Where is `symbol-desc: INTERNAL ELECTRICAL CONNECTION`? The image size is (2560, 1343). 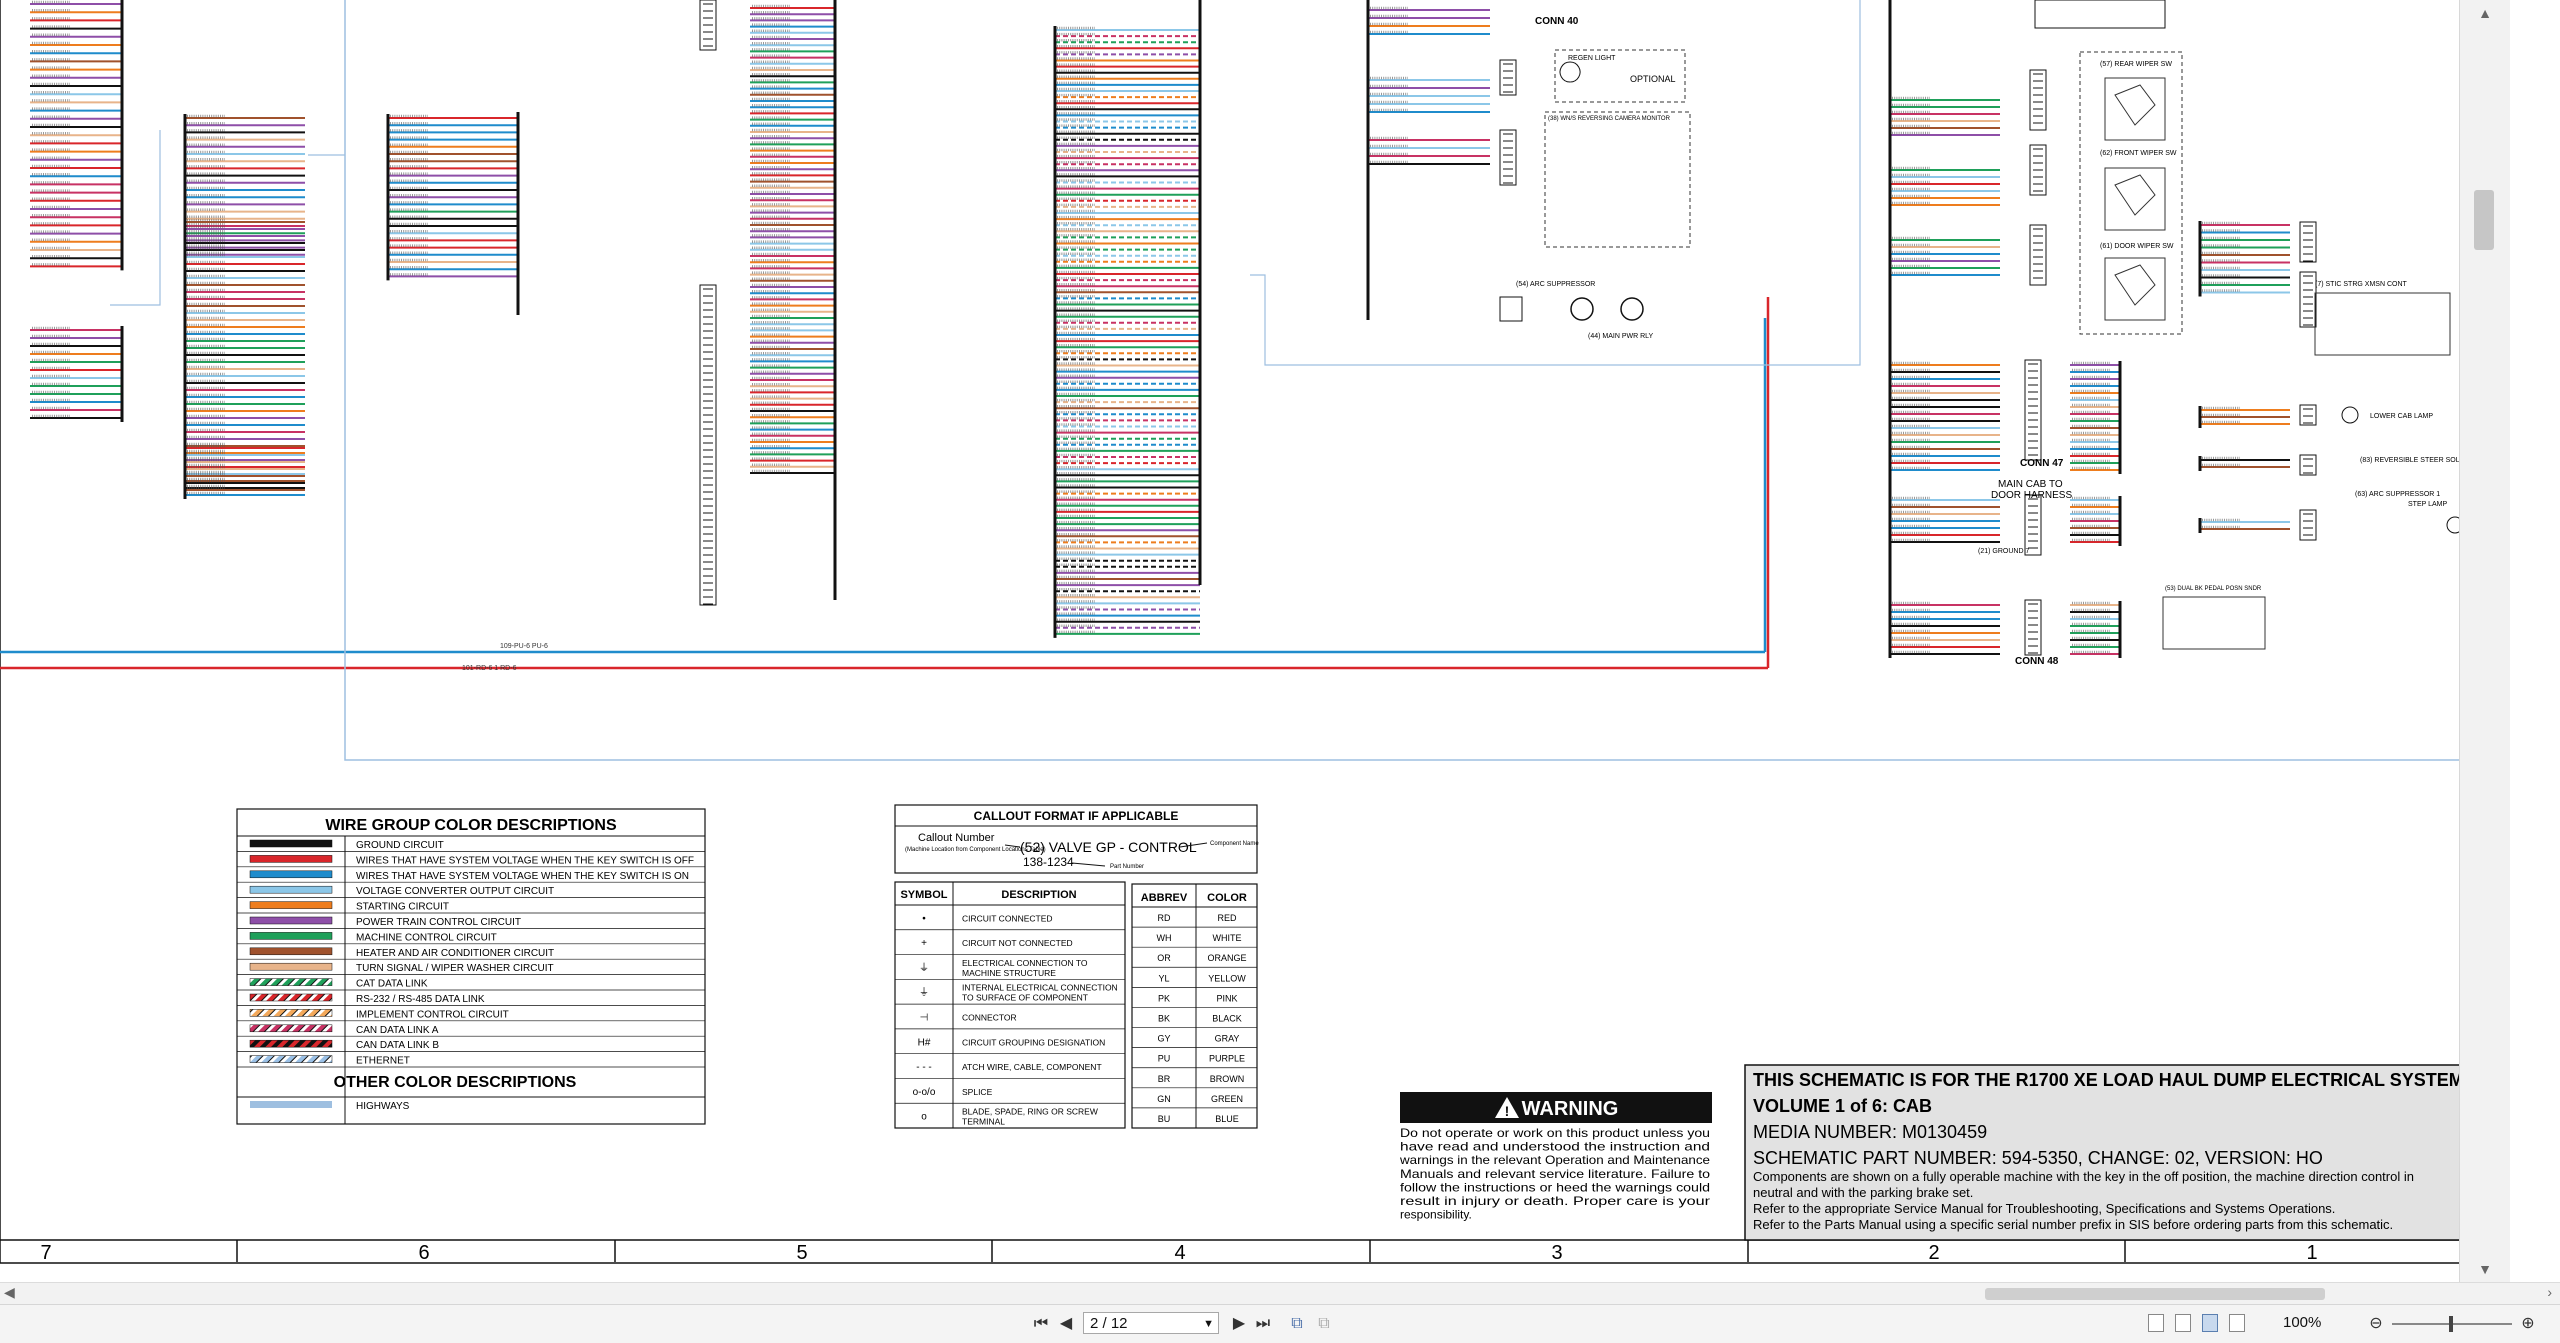 symbol-desc: INTERNAL ELECTRICAL CONNECTION is located at coordinates (1040, 988).